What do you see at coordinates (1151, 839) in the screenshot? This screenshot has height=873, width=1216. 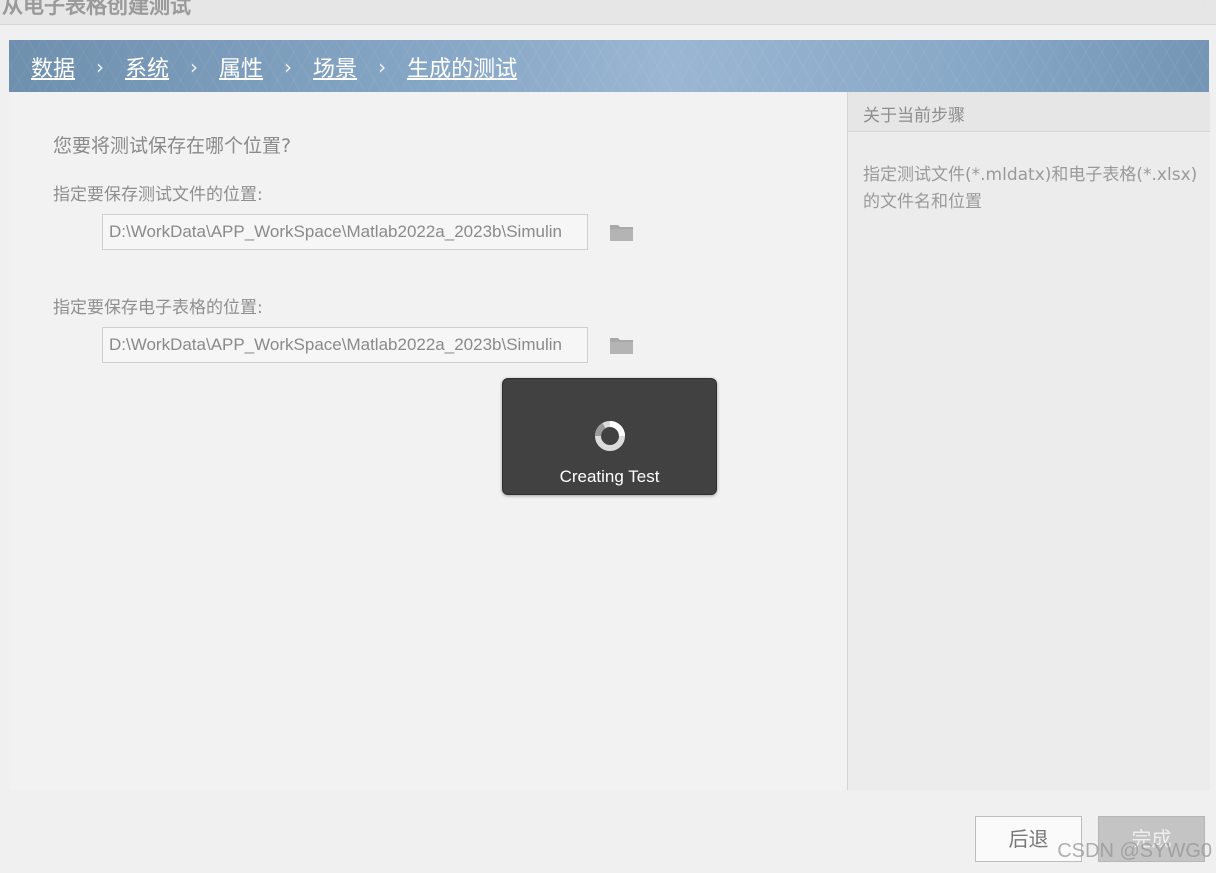 I see `finish-button: 完成` at bounding box center [1151, 839].